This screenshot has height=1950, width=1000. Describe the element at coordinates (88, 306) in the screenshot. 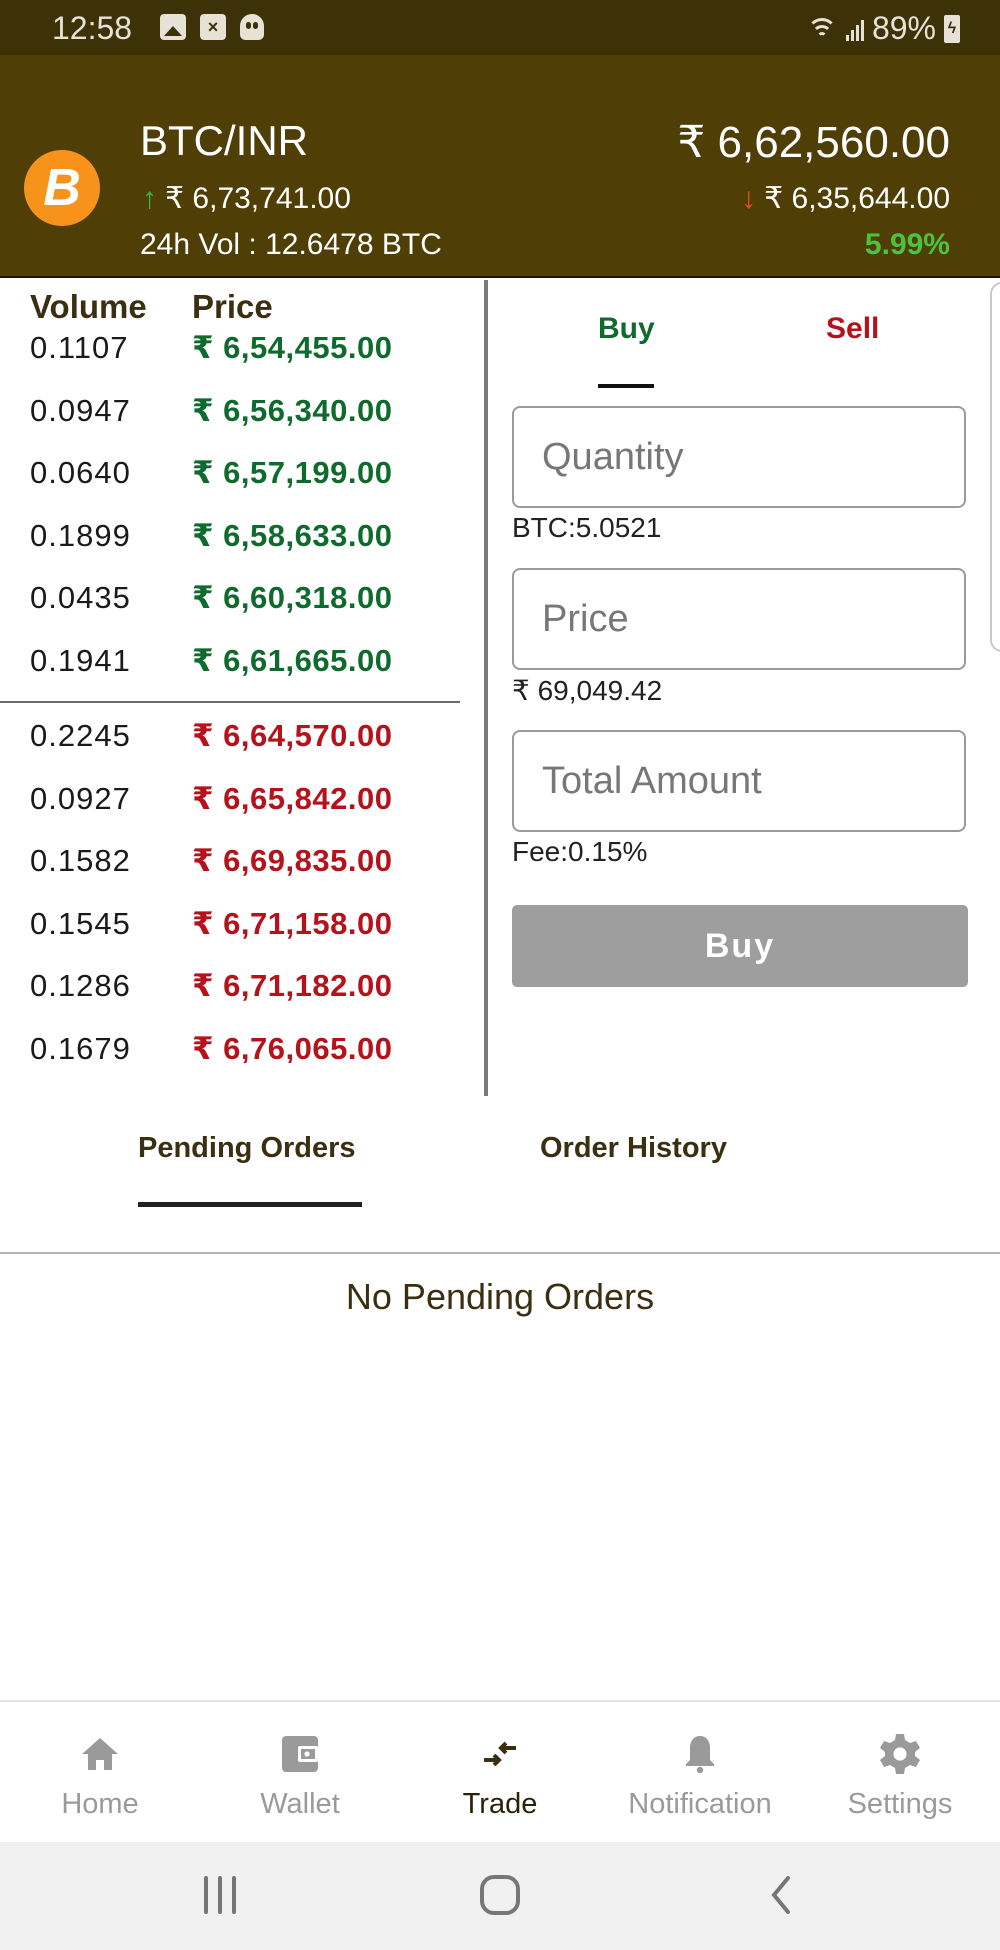

I see `volume-header: Volume` at that location.